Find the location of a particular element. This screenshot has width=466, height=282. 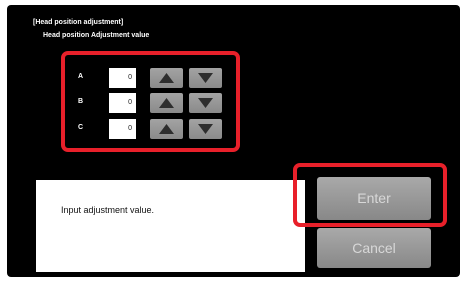

increment-button-c is located at coordinates (166, 129).